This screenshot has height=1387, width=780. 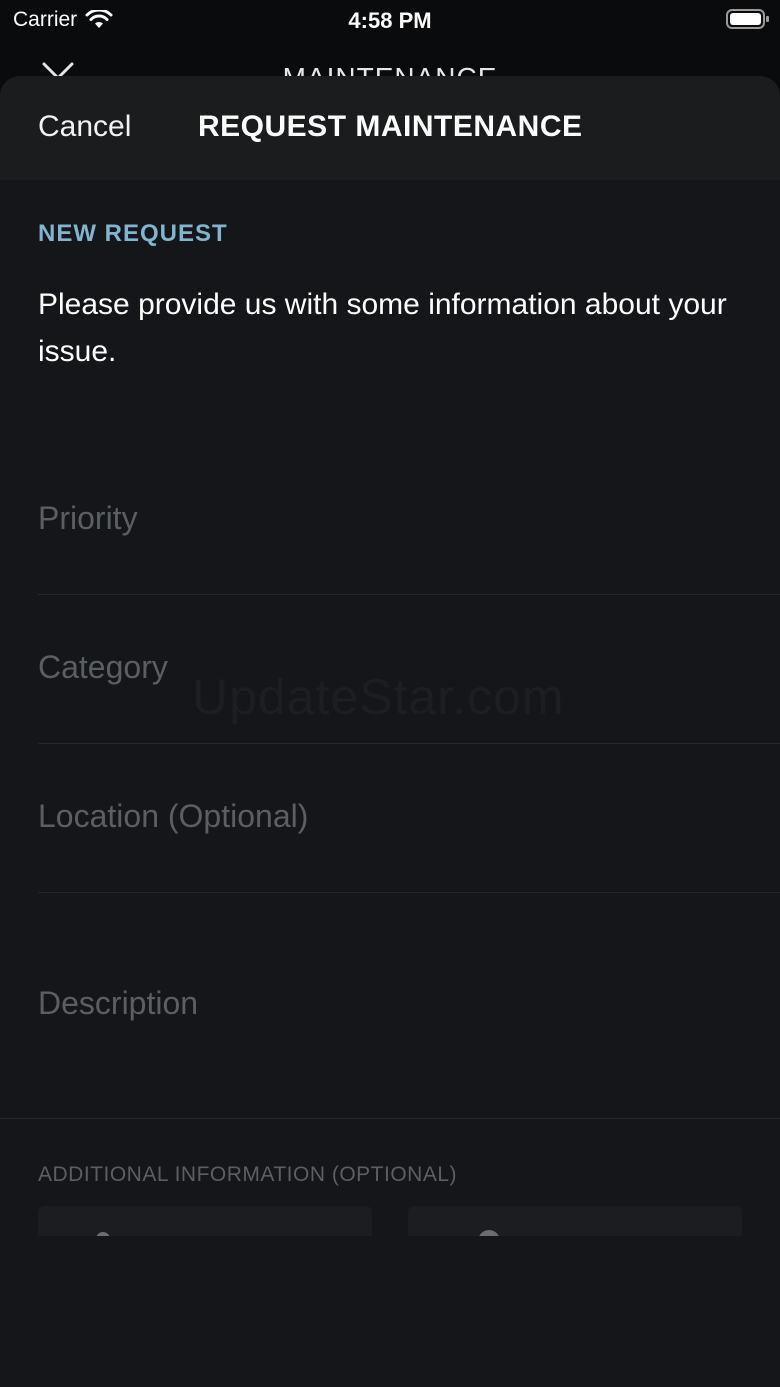 What do you see at coordinates (747, 19) in the screenshot?
I see `battery-icon` at bounding box center [747, 19].